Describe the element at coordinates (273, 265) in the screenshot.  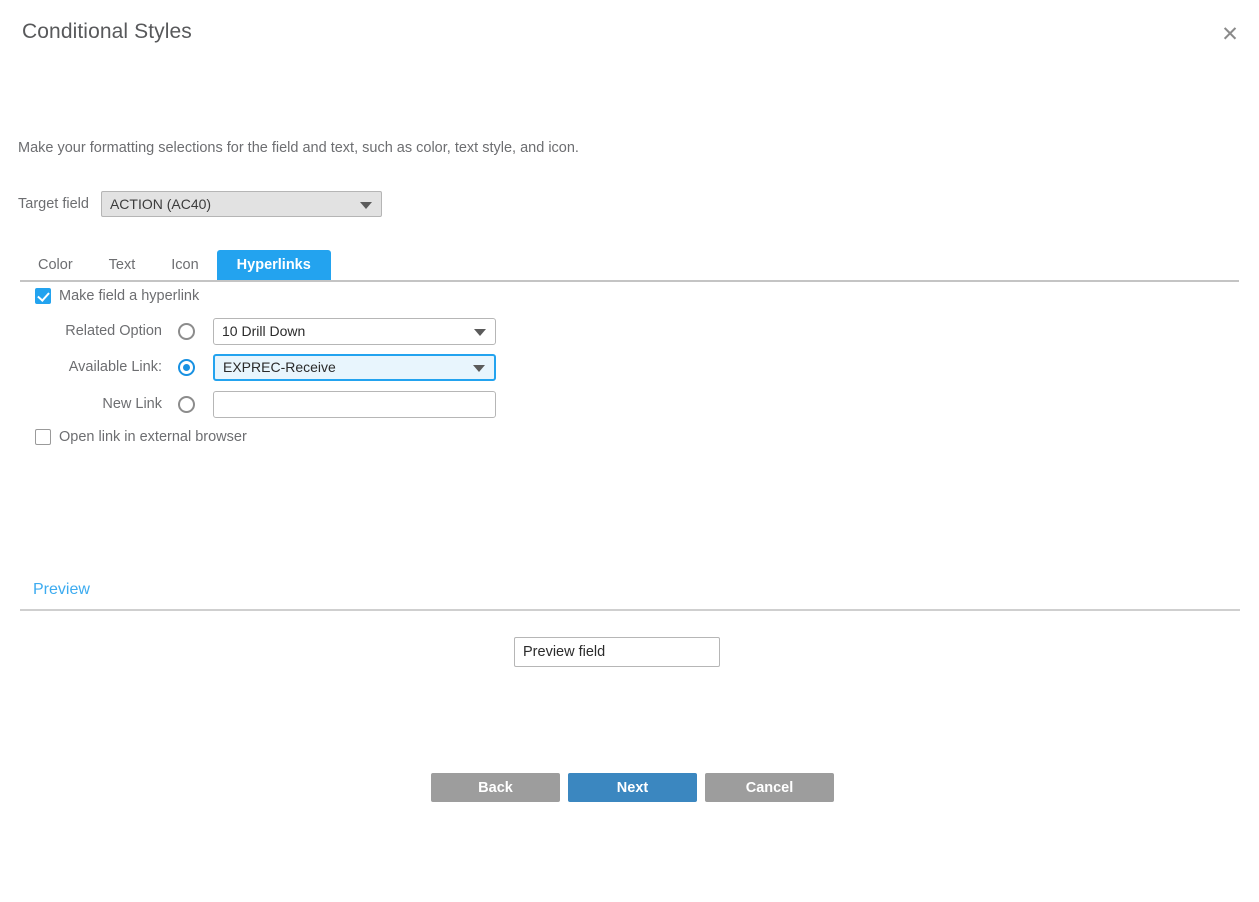
I see `tab-hyperlinks: Hyperlinks` at that location.